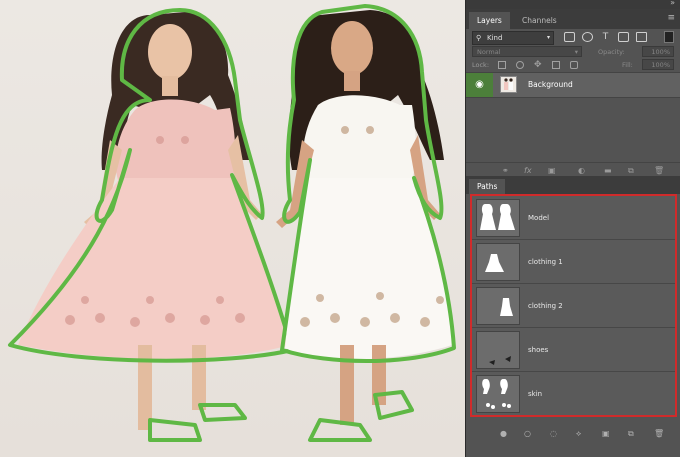 This screenshot has width=680, height=457. What do you see at coordinates (578, 434) in the screenshot?
I see `make-path-icon: ⟡` at bounding box center [578, 434].